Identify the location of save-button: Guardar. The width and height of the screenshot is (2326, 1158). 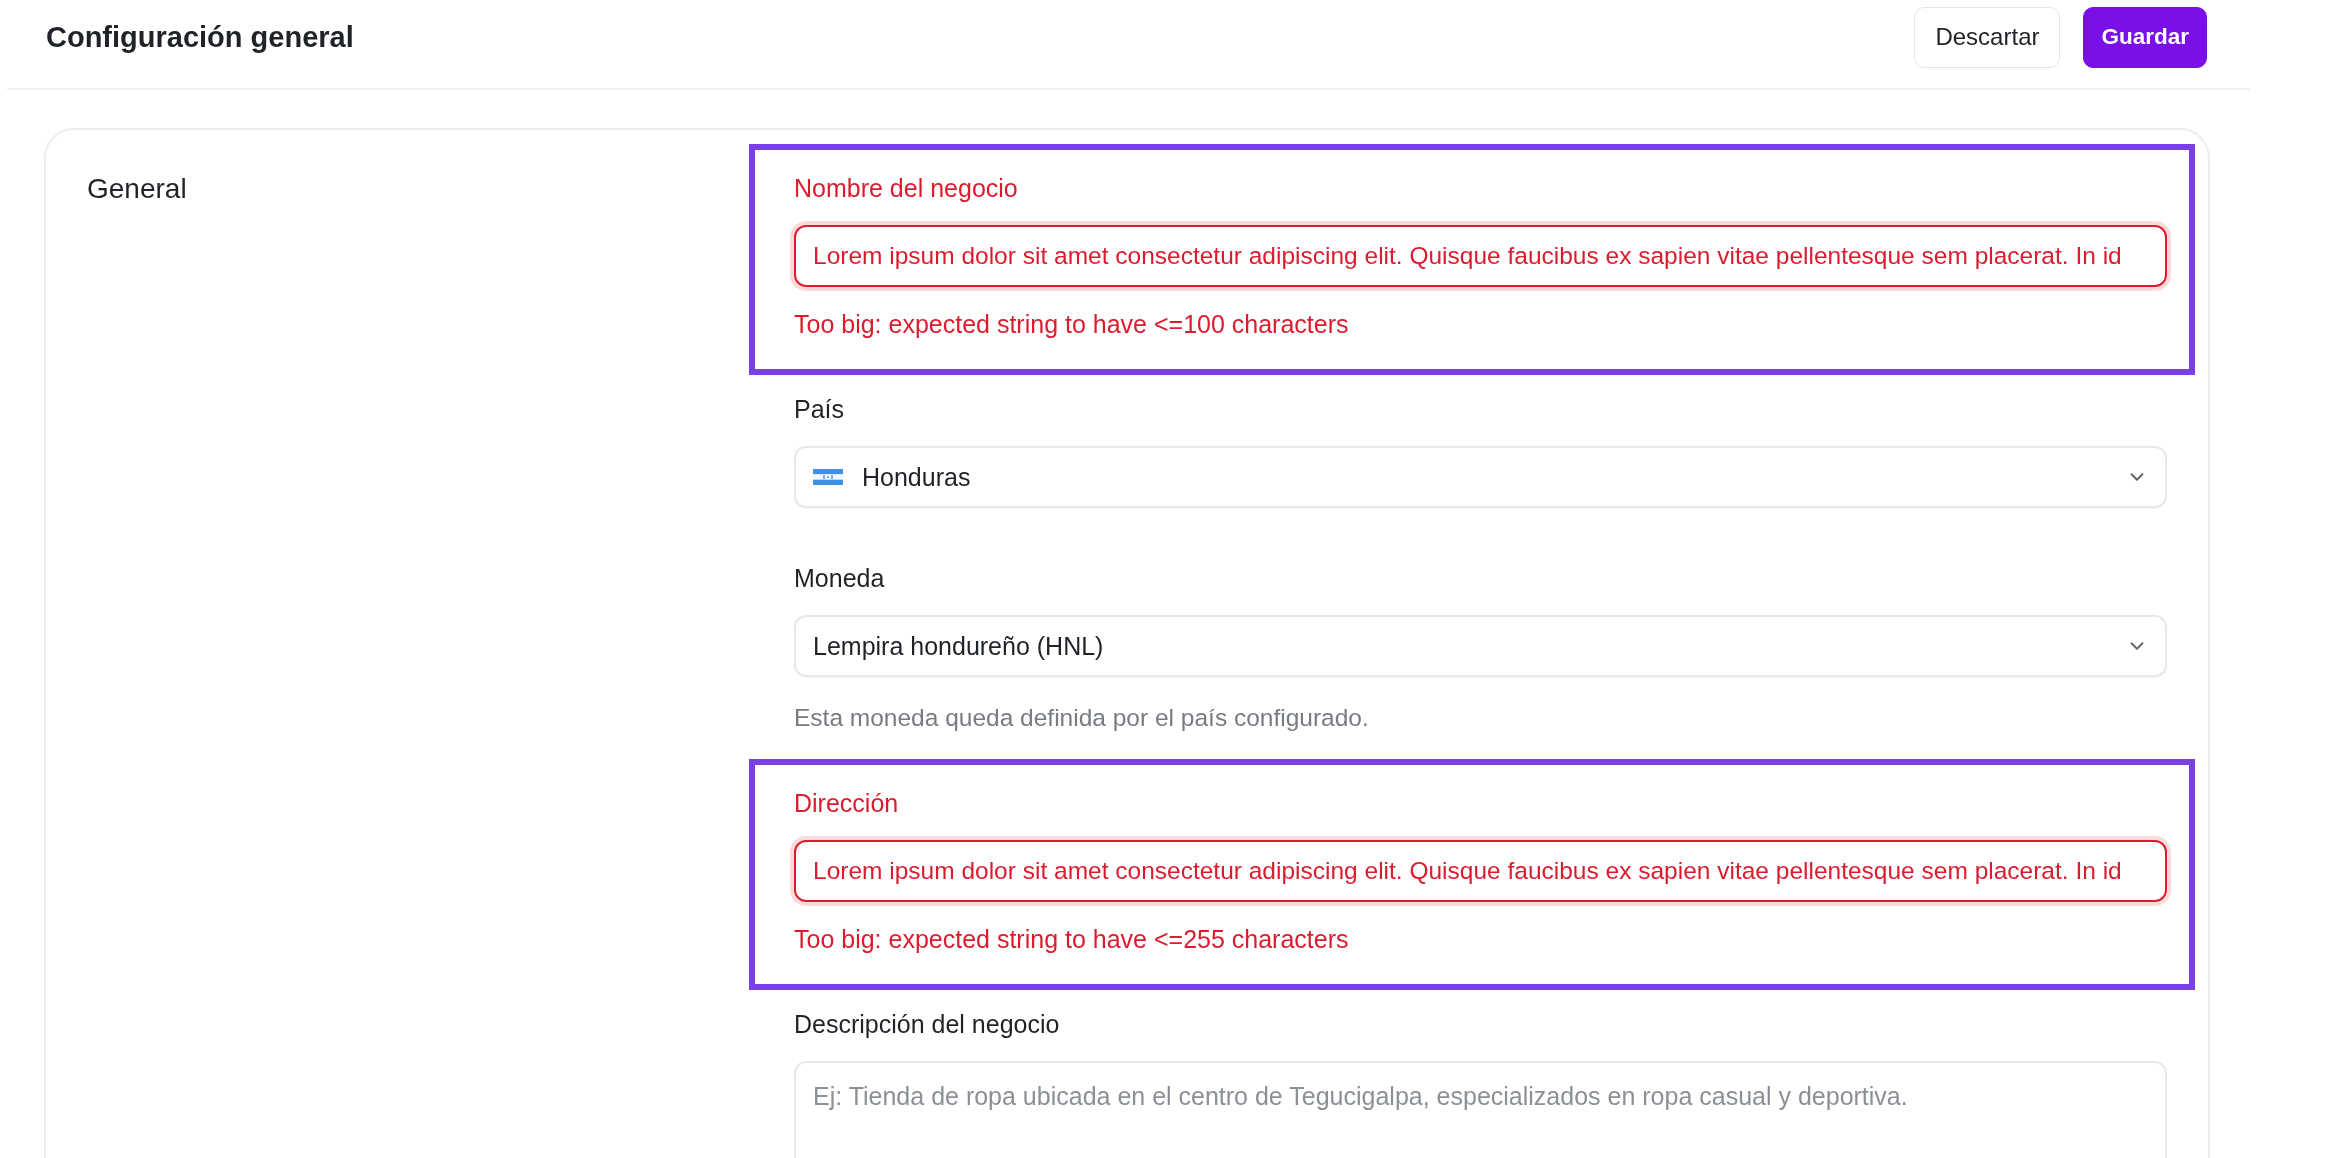
(2145, 37).